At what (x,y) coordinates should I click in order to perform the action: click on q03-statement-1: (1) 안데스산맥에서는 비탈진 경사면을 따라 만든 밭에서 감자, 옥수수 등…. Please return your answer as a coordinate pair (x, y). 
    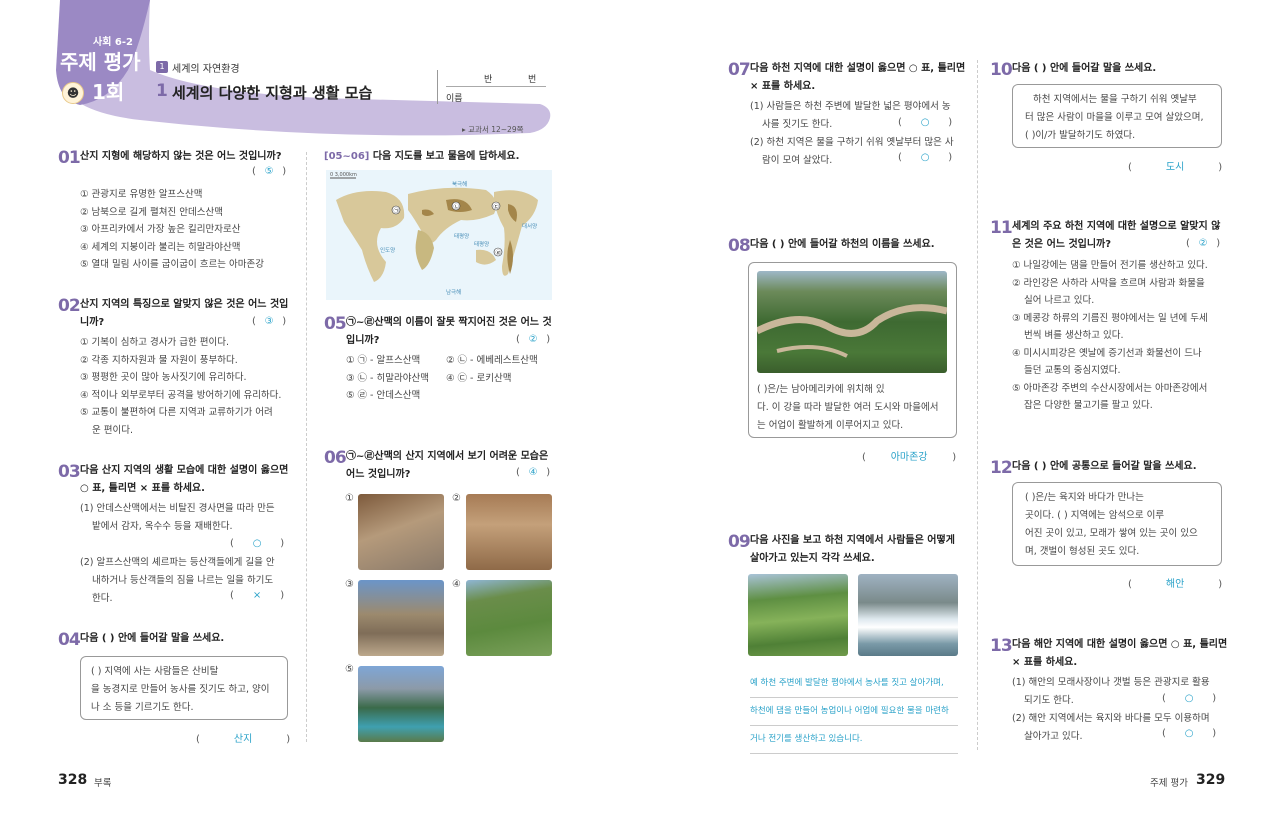
    Looking at the image, I should click on (177, 517).